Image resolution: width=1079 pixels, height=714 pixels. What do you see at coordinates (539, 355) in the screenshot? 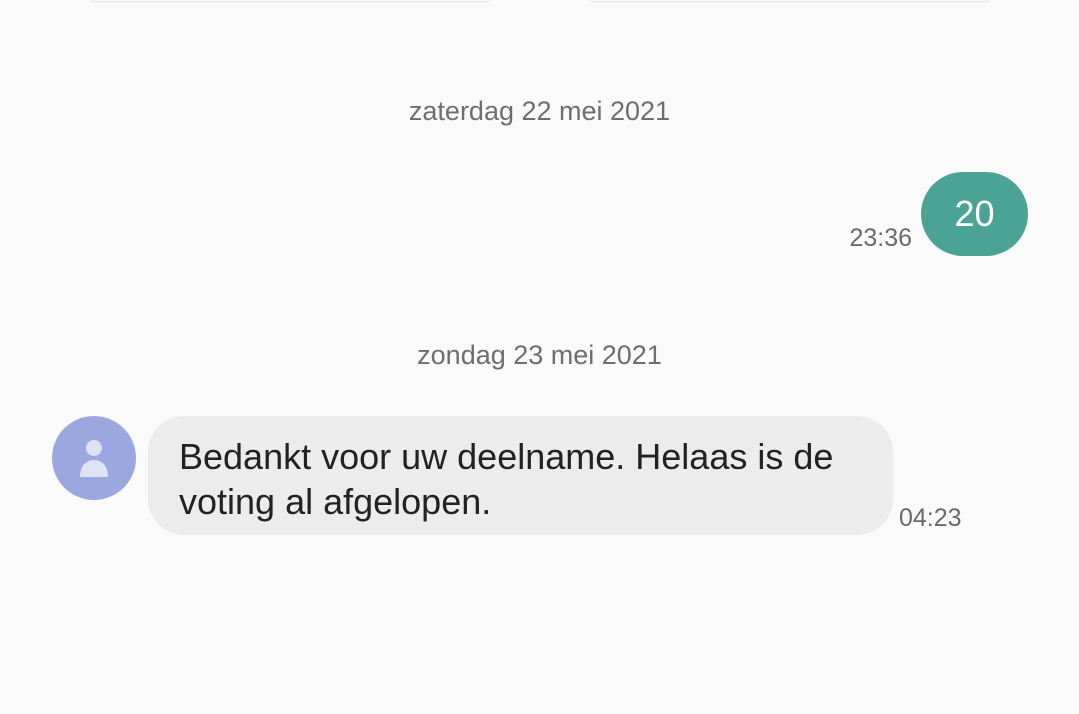
I see `date-separator: zondag 23 mei 2021` at bounding box center [539, 355].